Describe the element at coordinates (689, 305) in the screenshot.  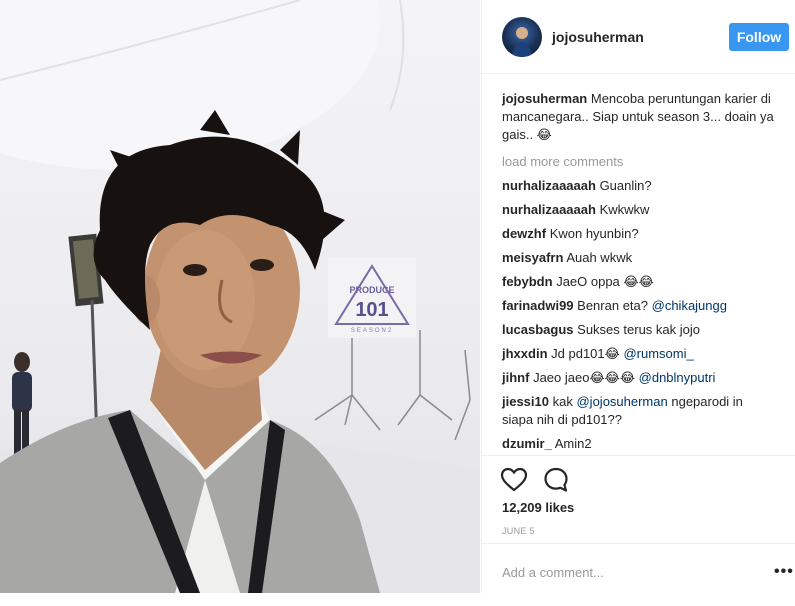
I see `comment-mention-link: @chikajungg` at that location.